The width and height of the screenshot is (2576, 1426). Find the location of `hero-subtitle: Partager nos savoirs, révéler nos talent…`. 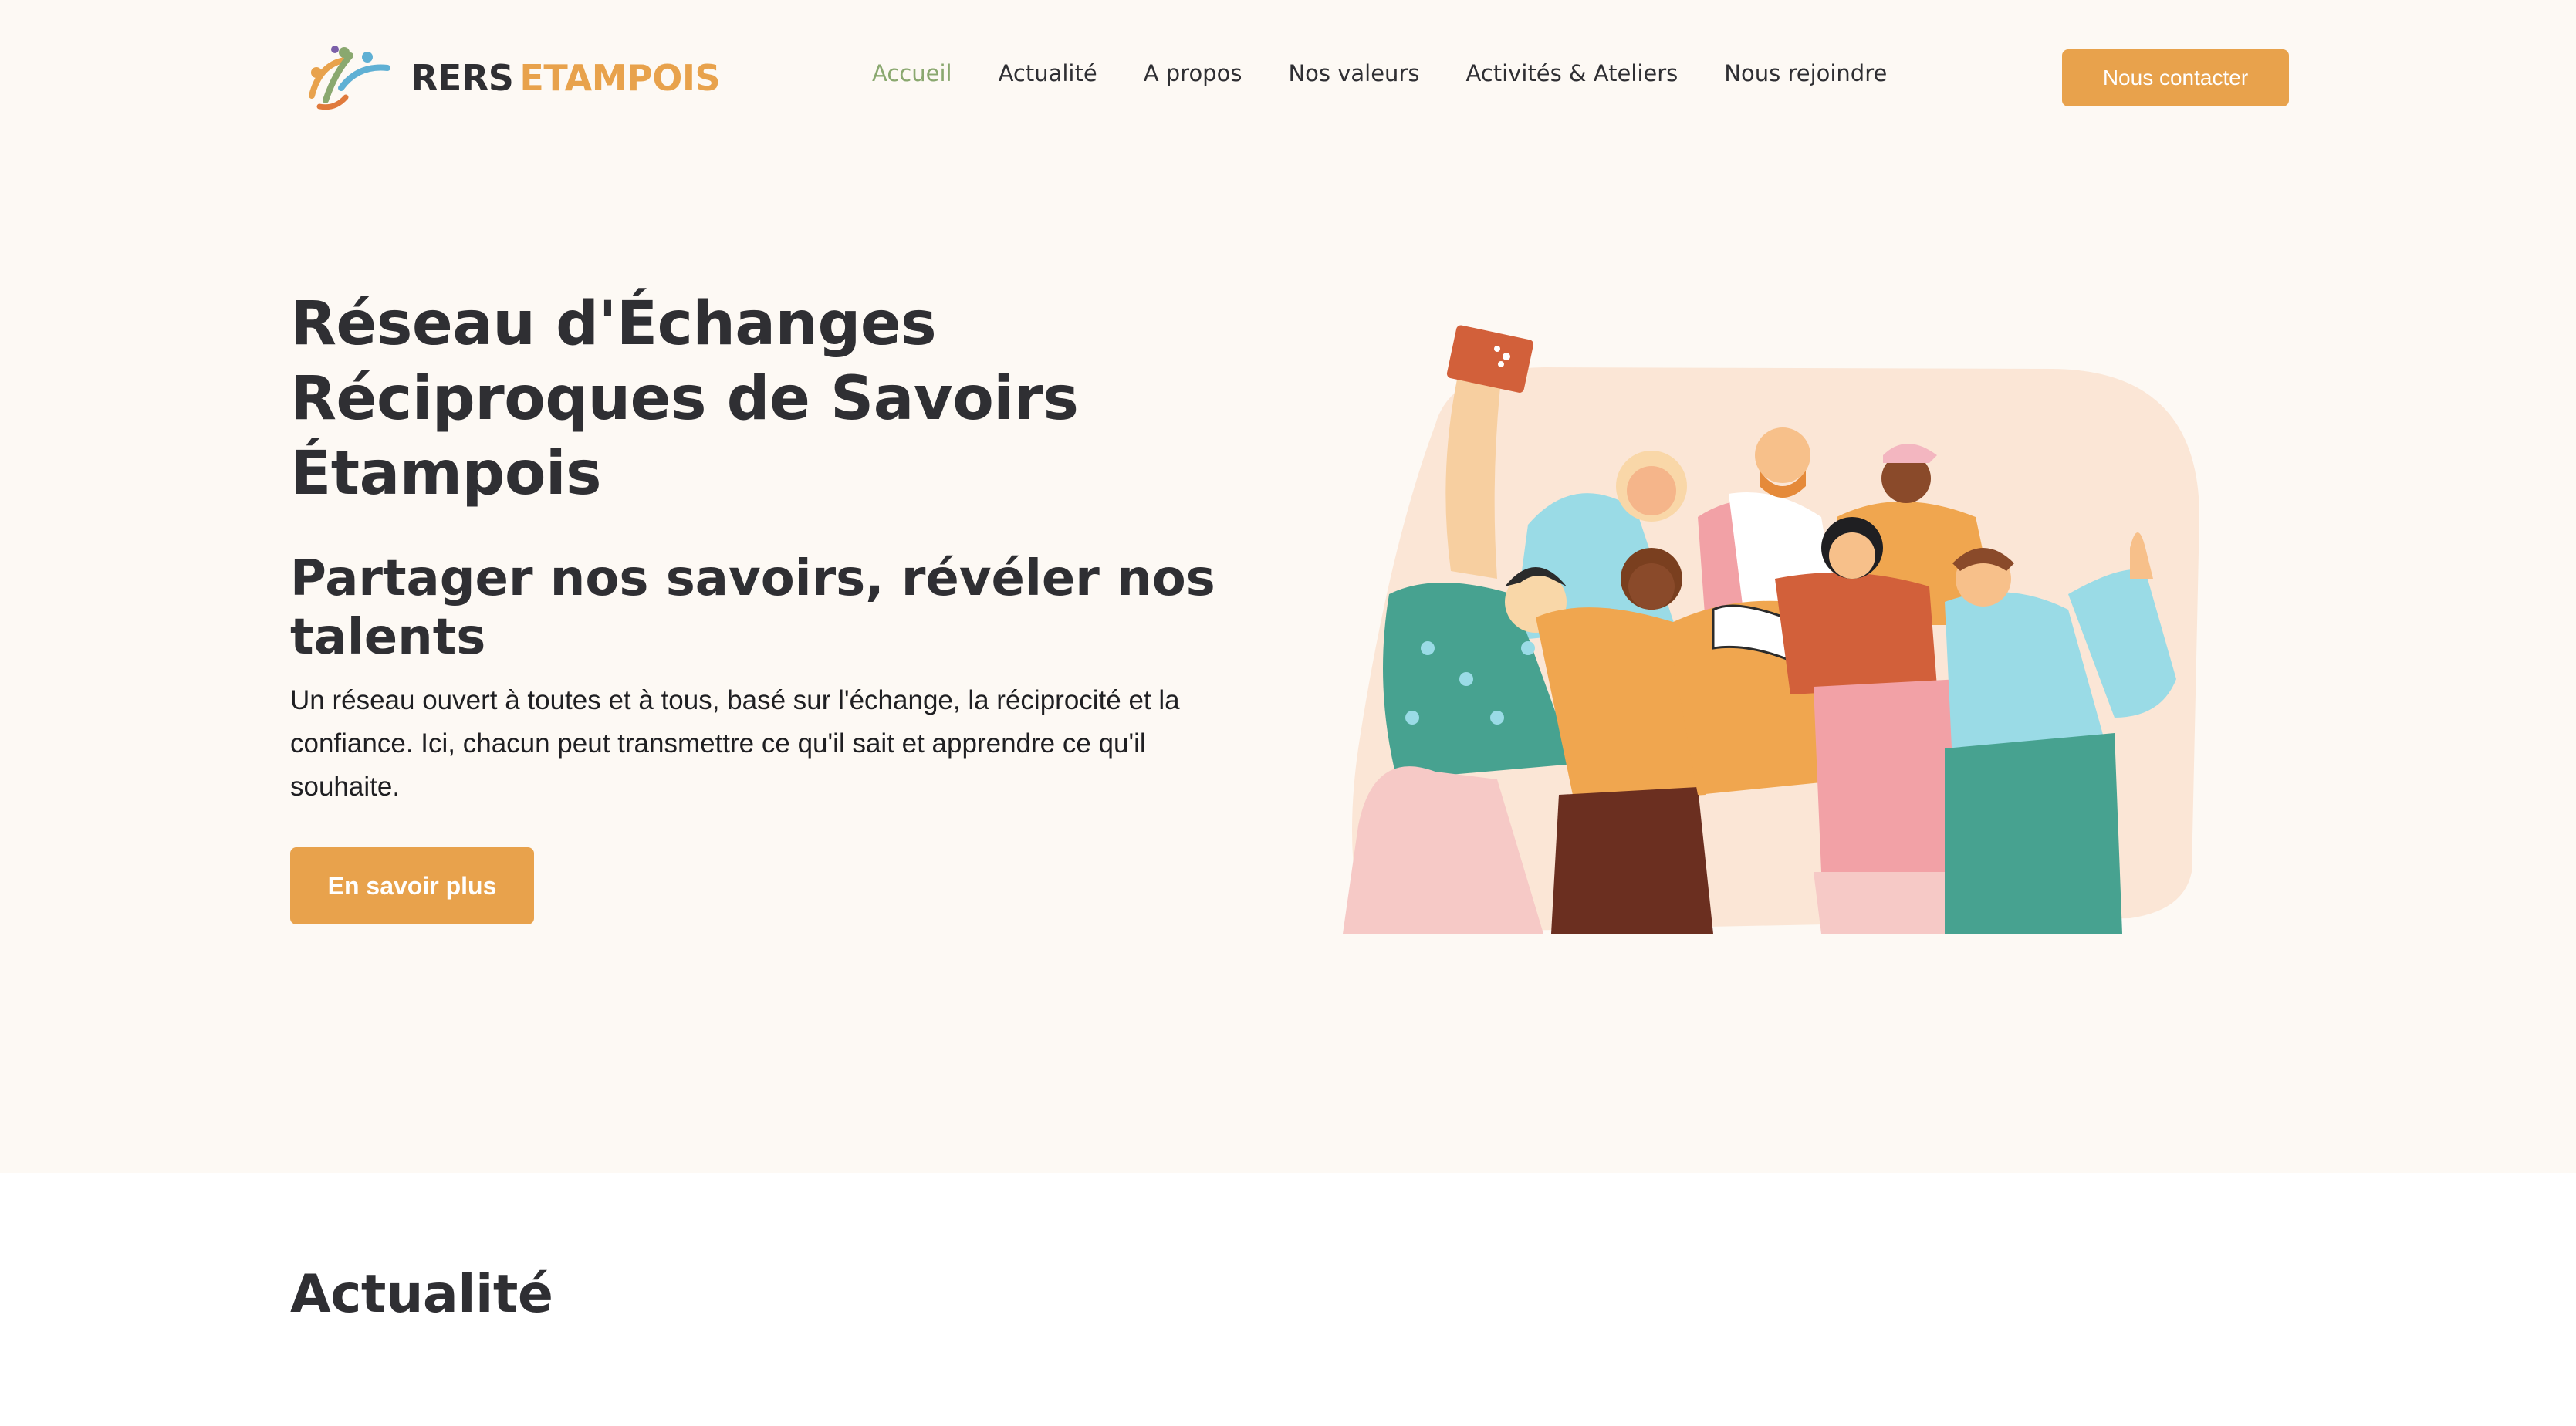

hero-subtitle: Partager nos savoirs, révéler nos talent… is located at coordinates (752, 608).